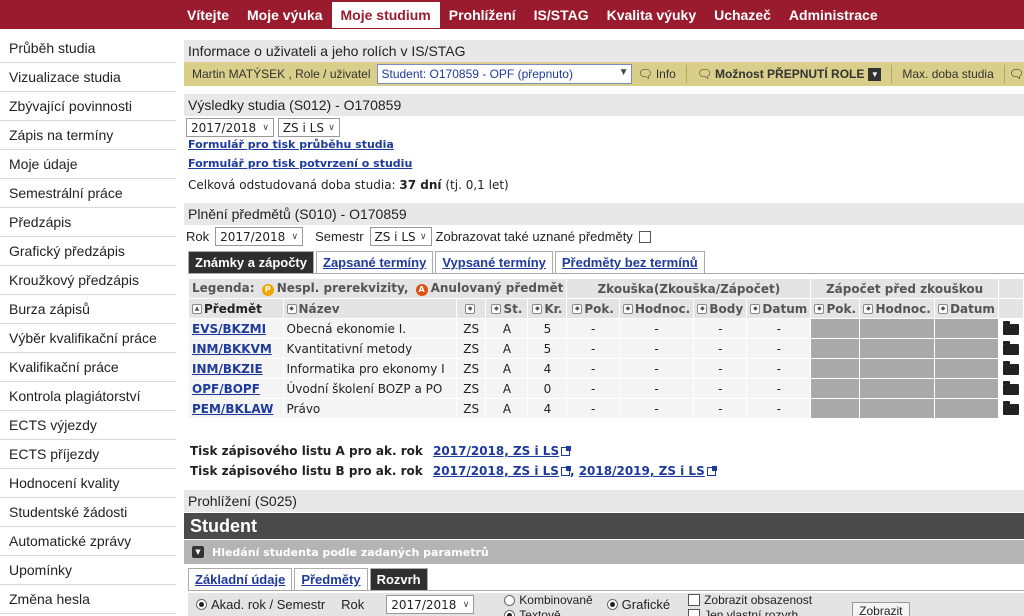 The image size is (1024, 616). I want to click on print-list-b-link-2017: 2017/2018, ZS i LS, so click(496, 471).